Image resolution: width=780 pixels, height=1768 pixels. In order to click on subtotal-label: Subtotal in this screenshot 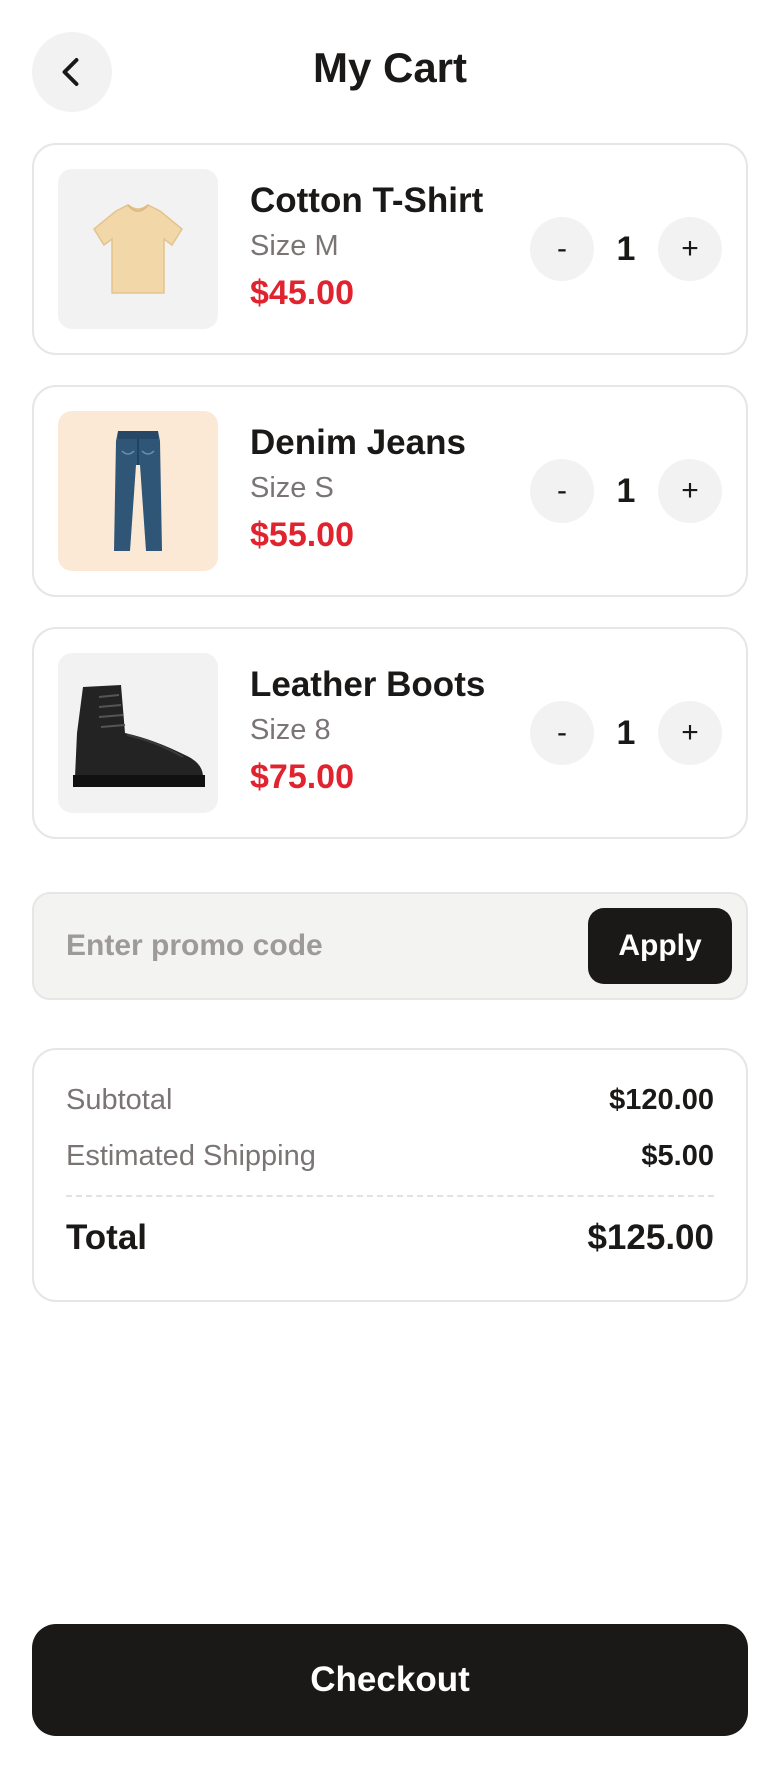, I will do `click(119, 1100)`.